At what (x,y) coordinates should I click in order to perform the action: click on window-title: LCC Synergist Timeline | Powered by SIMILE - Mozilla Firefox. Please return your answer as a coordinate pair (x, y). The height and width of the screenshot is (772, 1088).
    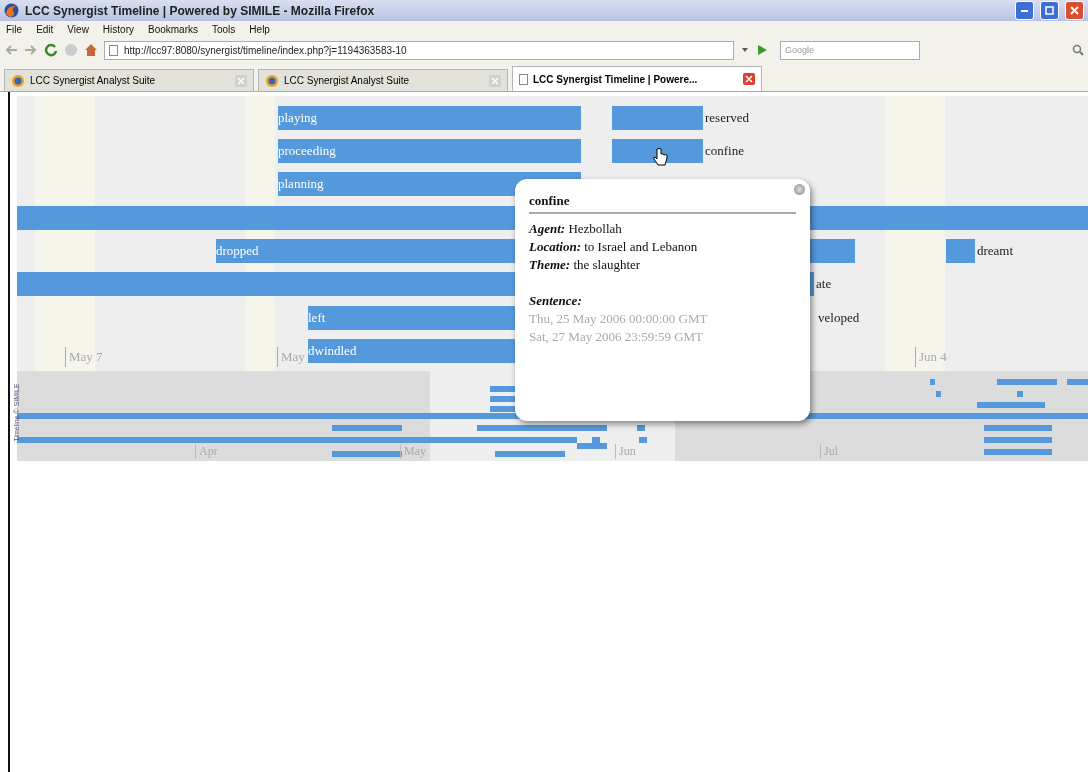
    Looking at the image, I should click on (200, 10).